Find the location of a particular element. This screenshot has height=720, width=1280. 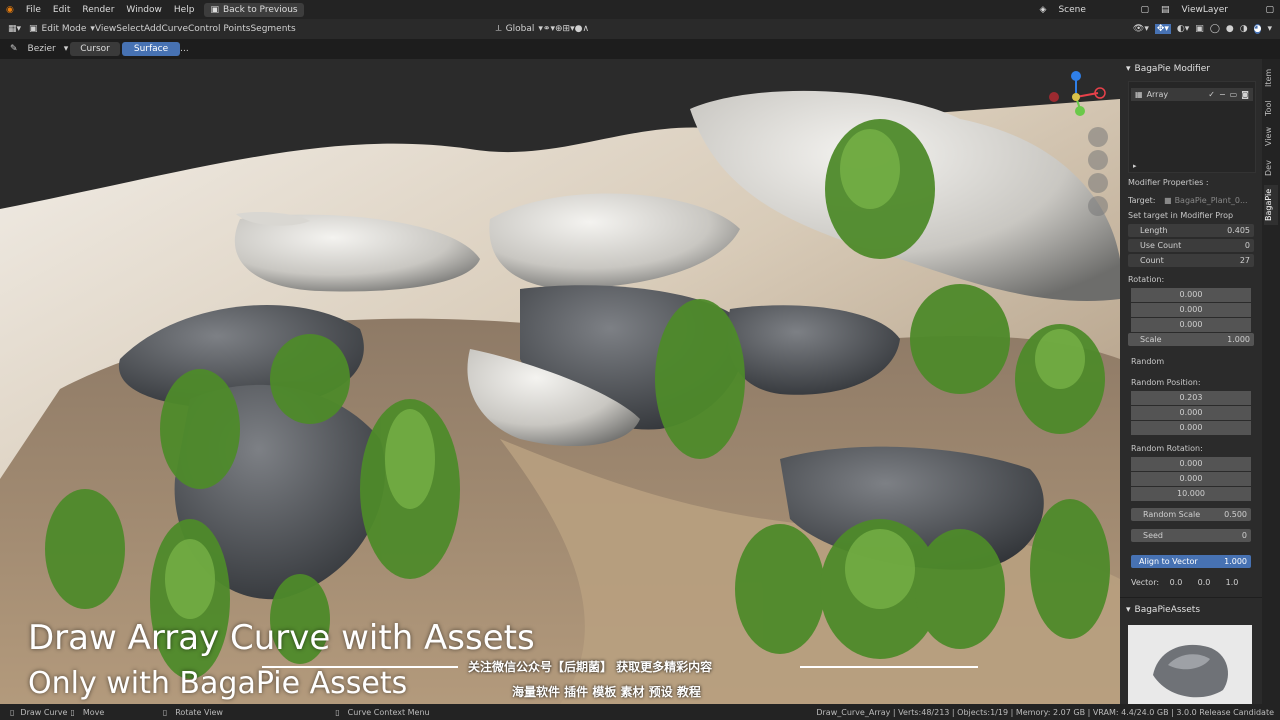

menu-render: Render is located at coordinates (98, 10).